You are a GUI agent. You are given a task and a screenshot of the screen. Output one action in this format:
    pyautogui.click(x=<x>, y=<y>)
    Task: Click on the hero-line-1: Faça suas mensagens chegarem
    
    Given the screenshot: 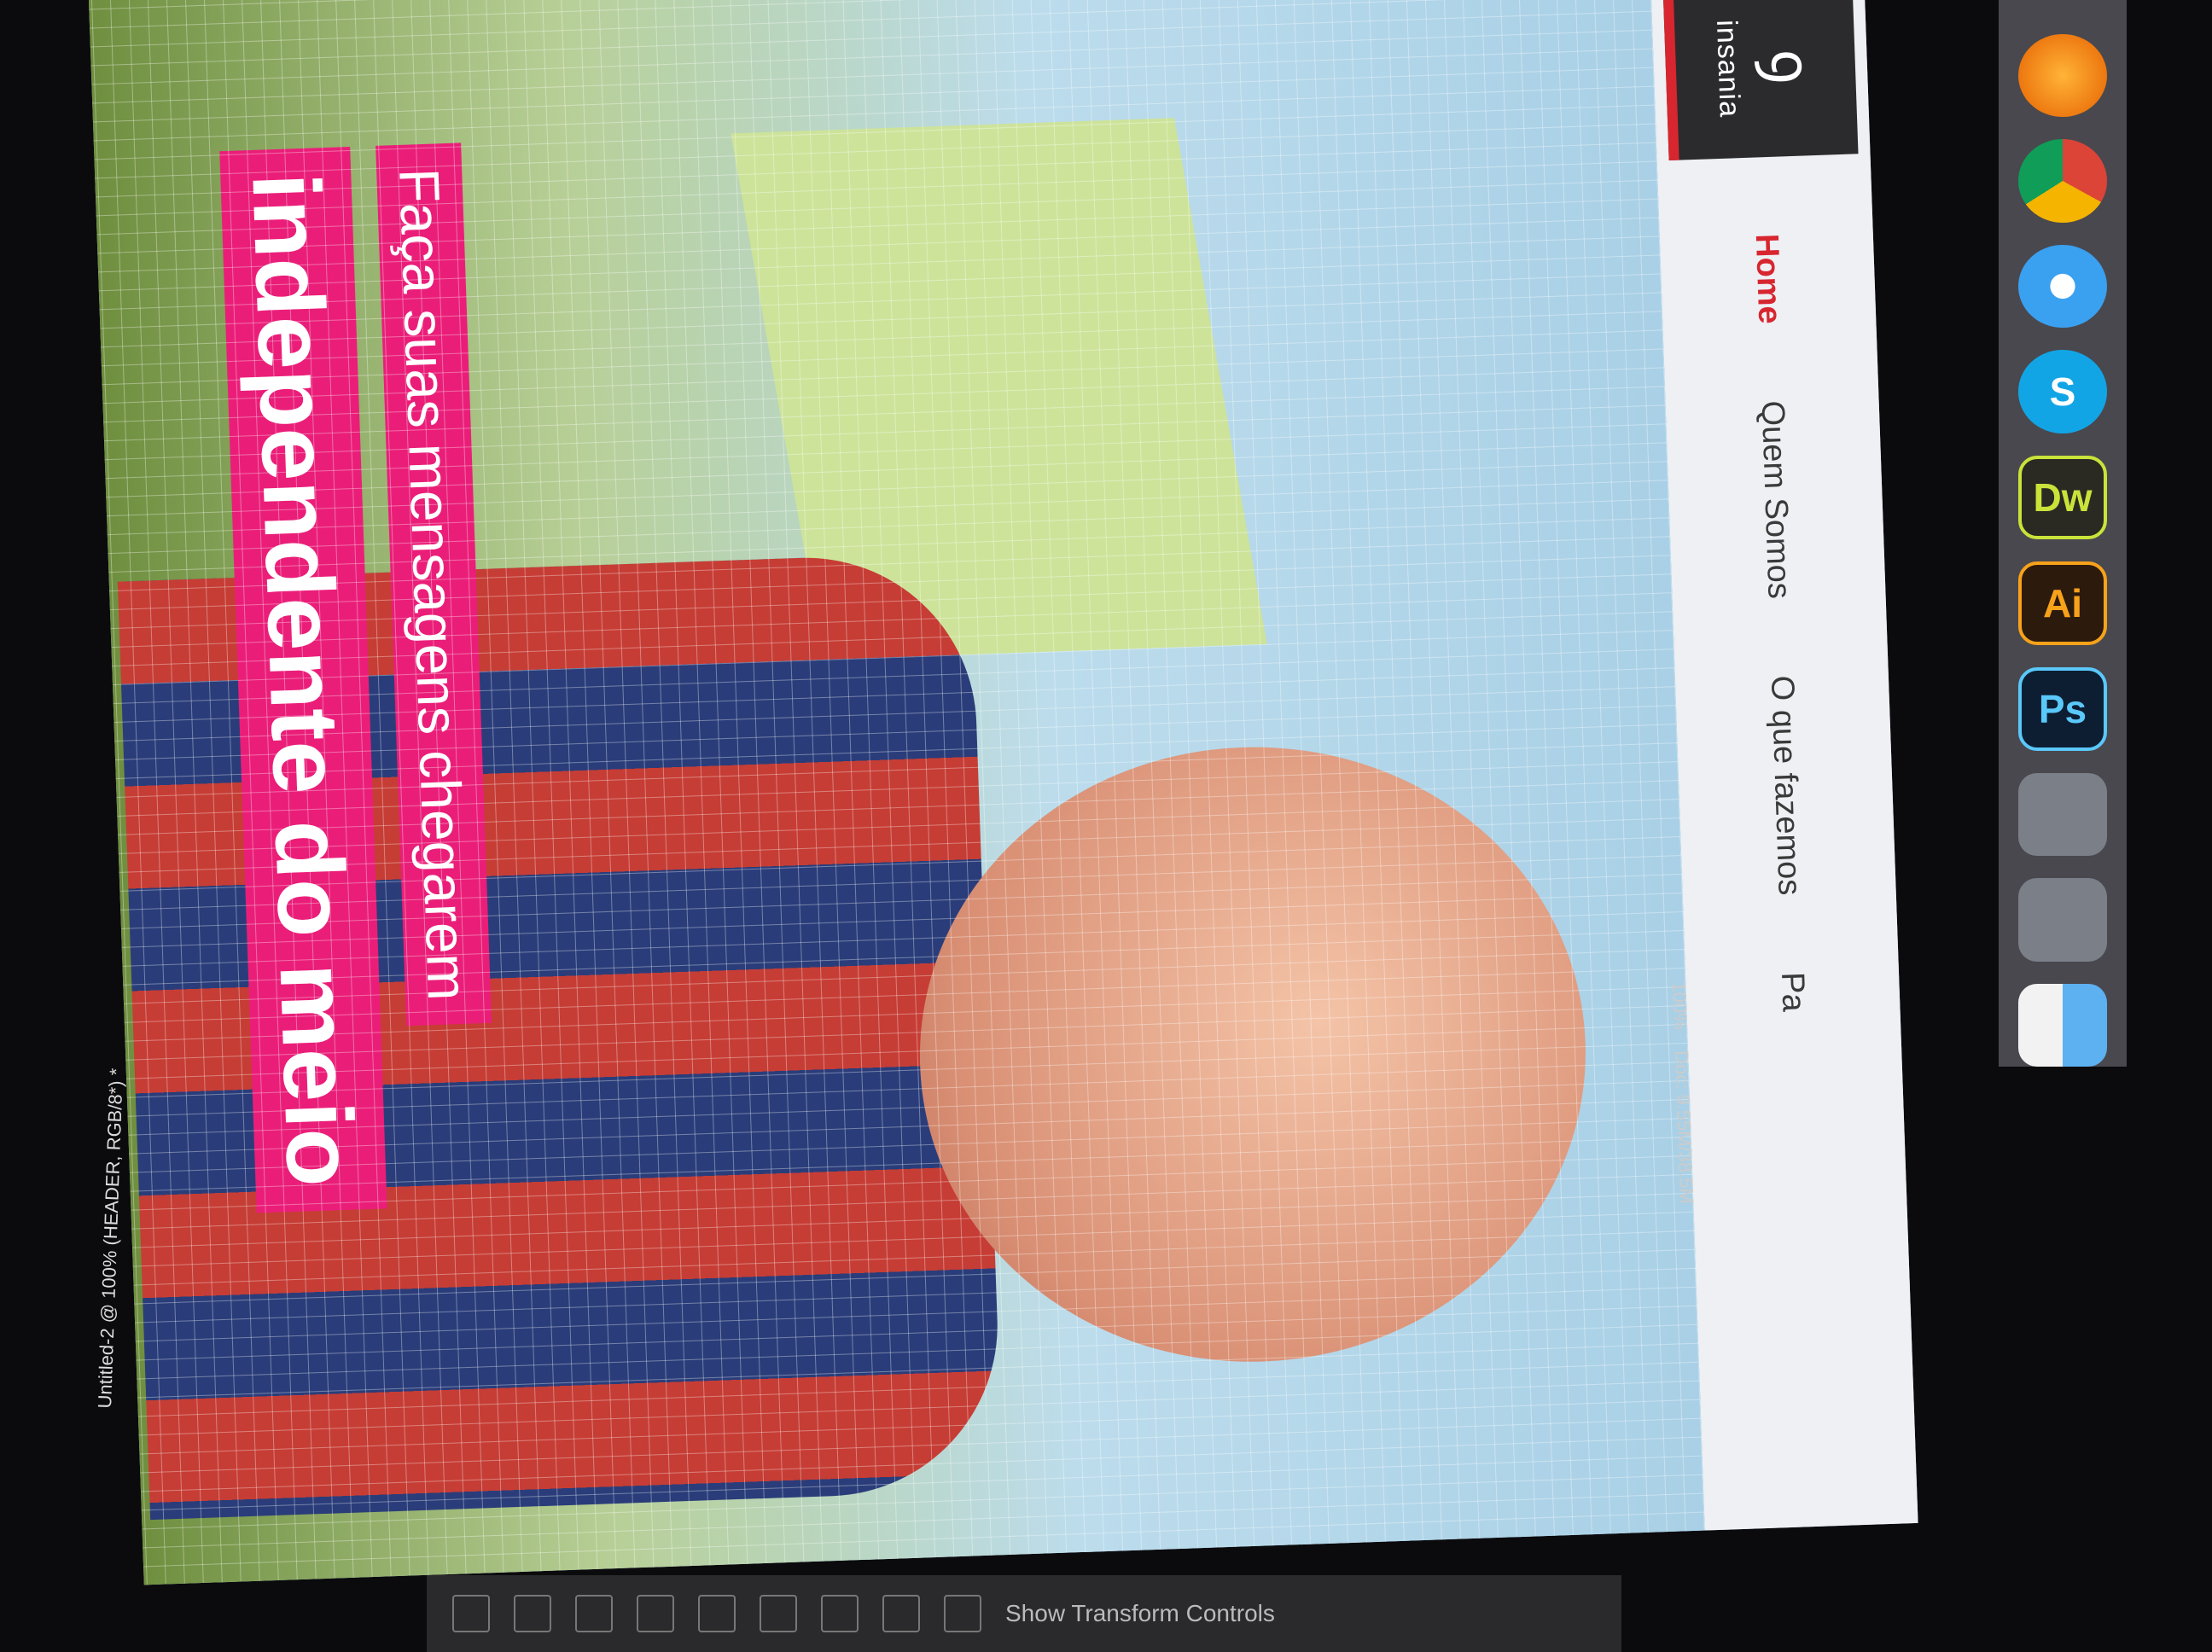 What is the action you would take?
    pyautogui.click(x=433, y=585)
    